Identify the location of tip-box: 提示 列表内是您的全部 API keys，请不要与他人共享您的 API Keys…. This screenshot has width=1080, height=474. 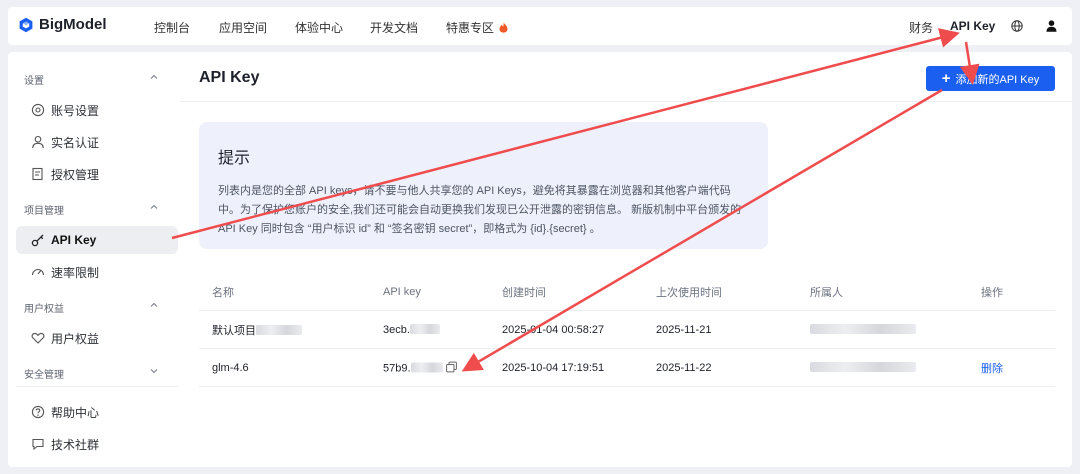
(483, 185).